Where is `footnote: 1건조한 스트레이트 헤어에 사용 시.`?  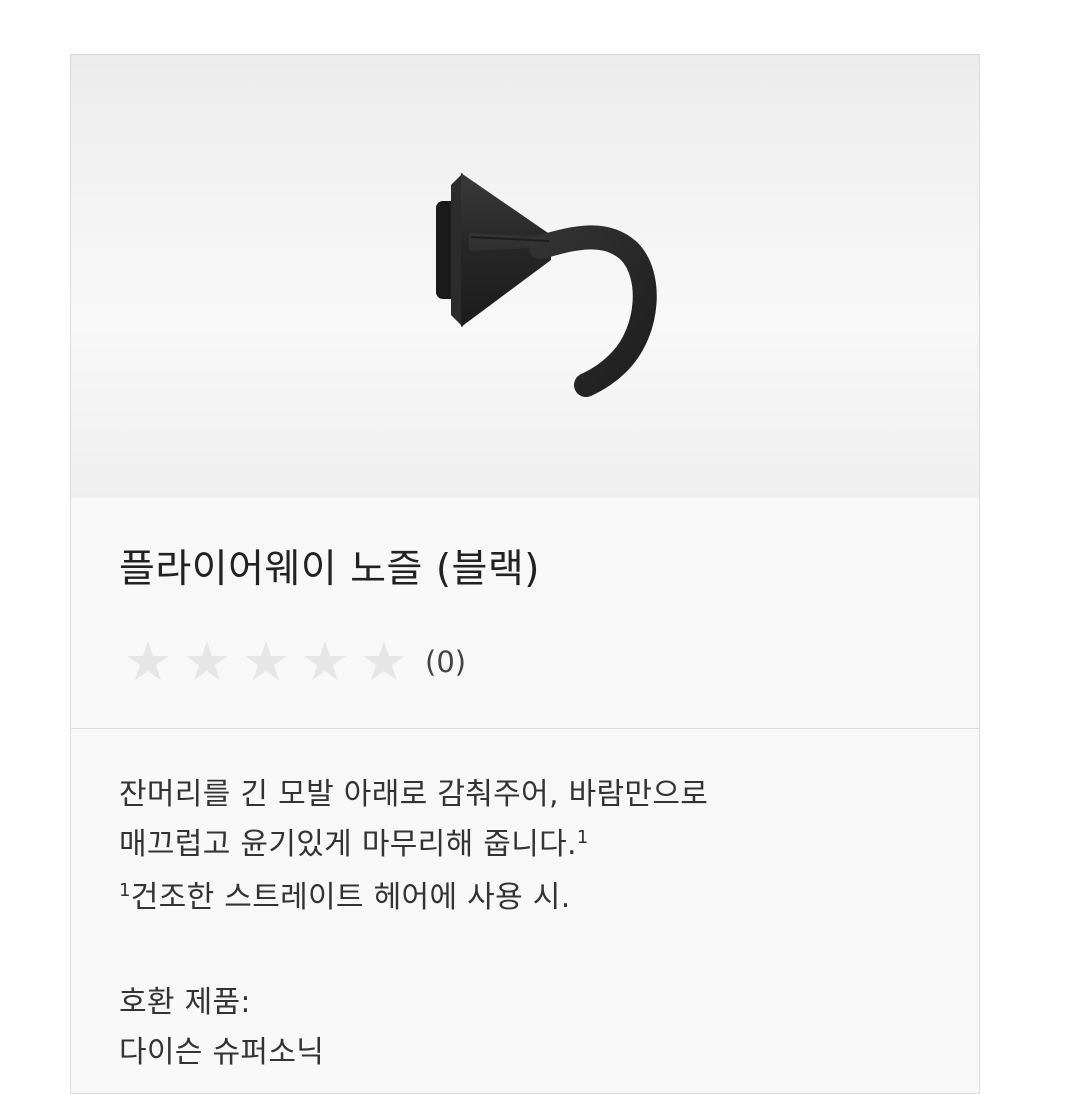 footnote: 1건조한 스트레이트 헤어에 사용 시. is located at coordinates (345, 894).